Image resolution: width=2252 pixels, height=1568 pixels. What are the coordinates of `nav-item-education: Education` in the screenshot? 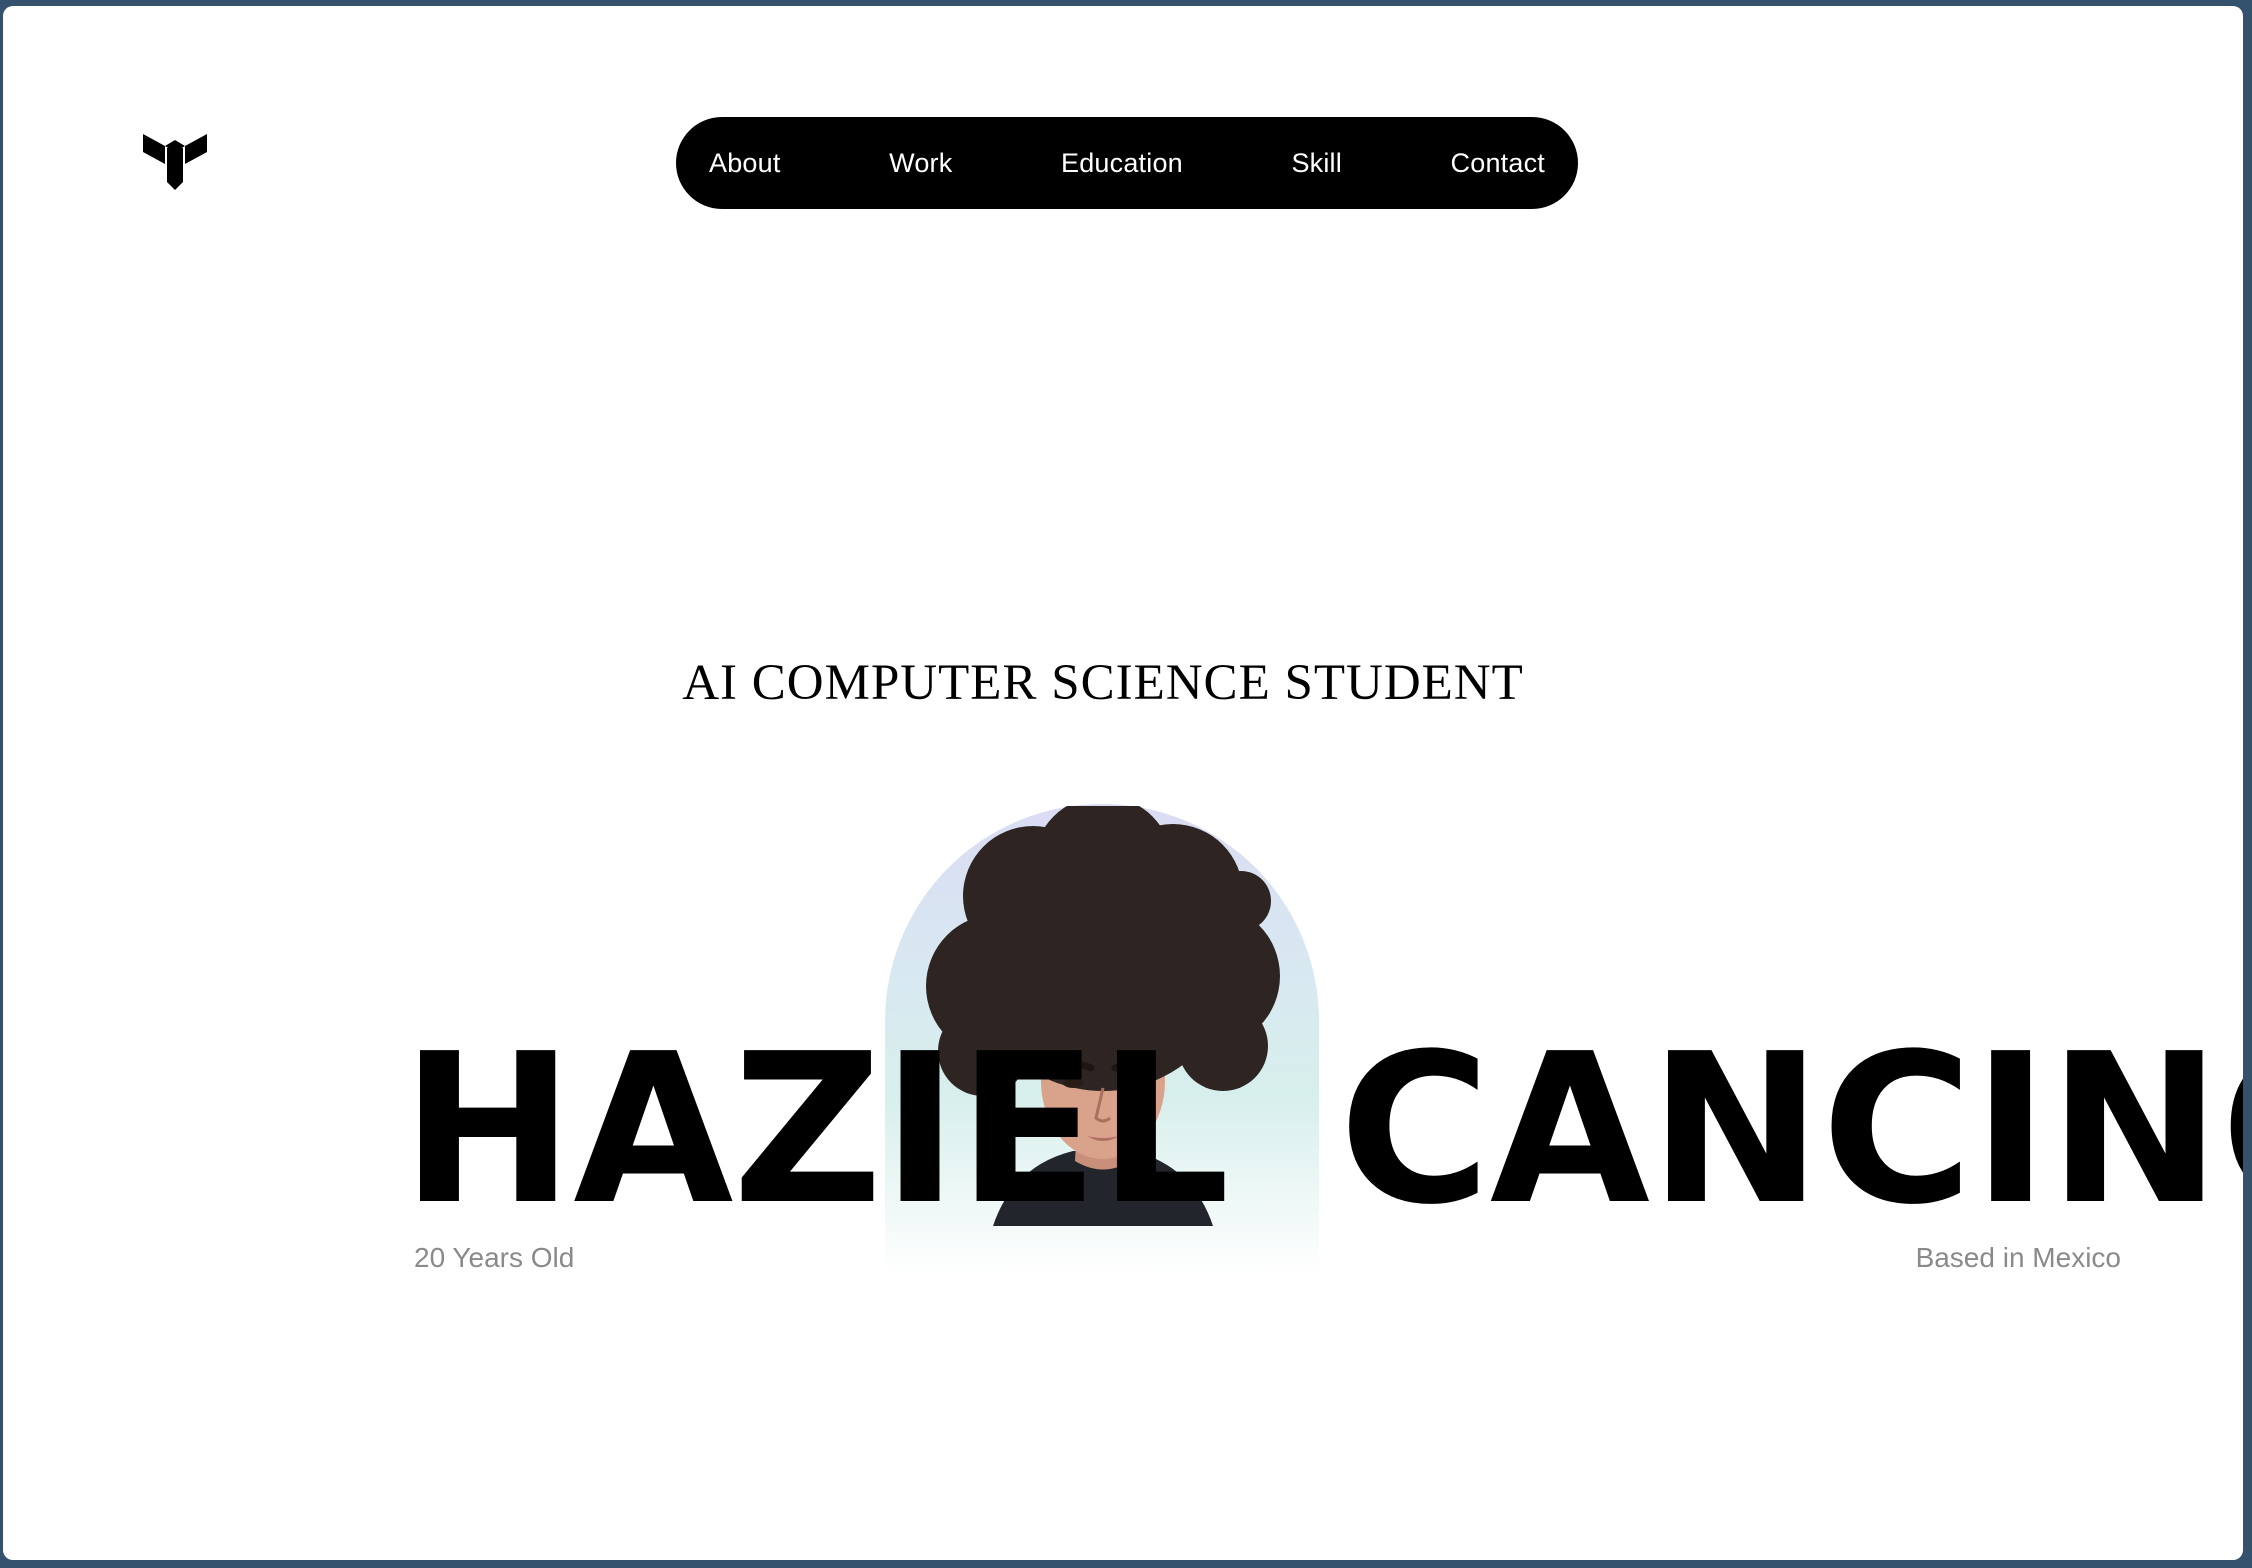 It's located at (1122, 163).